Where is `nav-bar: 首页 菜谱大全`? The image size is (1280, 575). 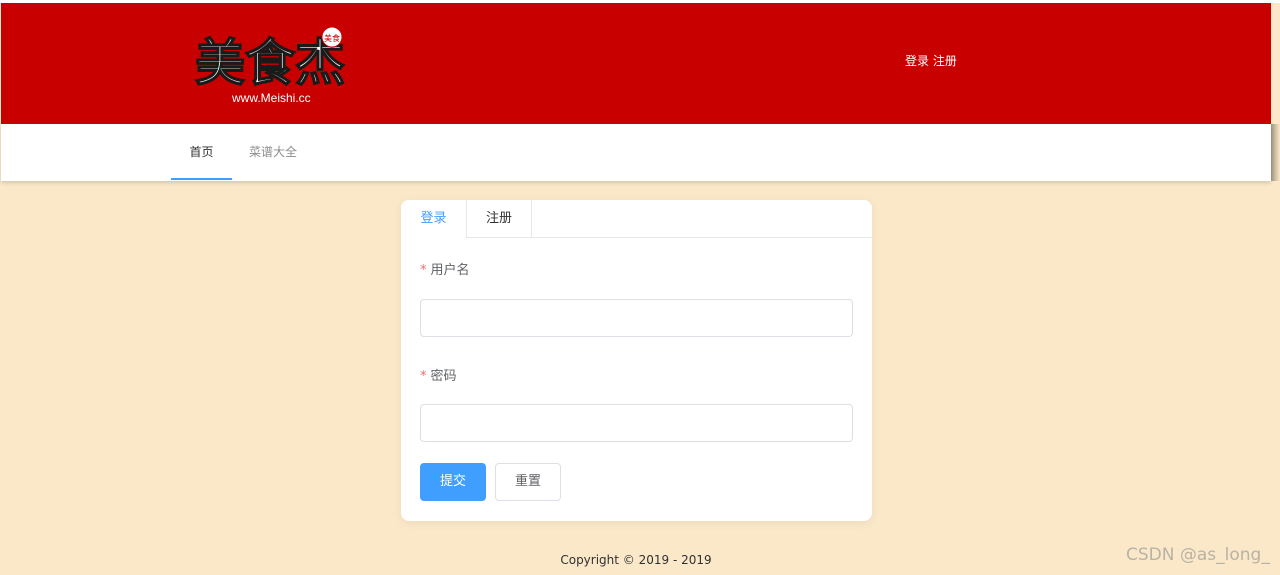 nav-bar: 首页 菜谱大全 is located at coordinates (636, 152).